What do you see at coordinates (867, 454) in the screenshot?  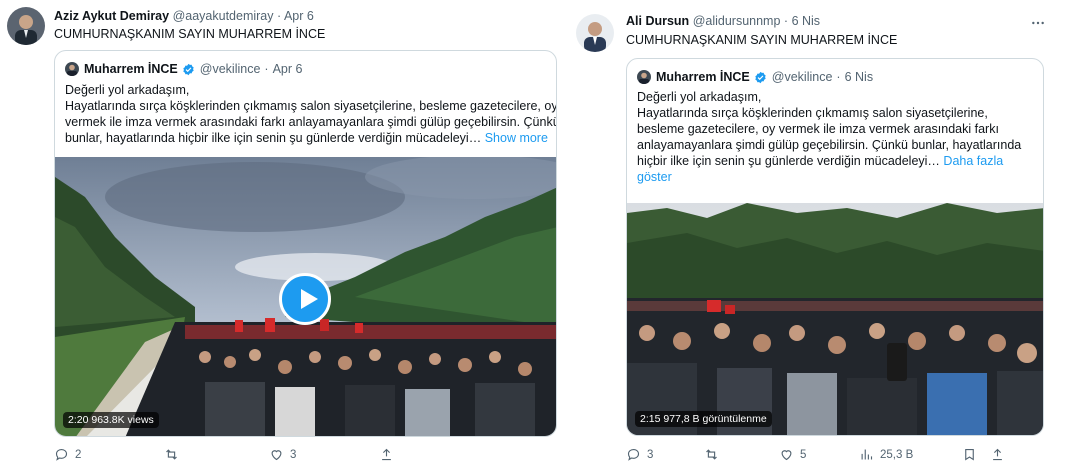 I see `views-icon` at bounding box center [867, 454].